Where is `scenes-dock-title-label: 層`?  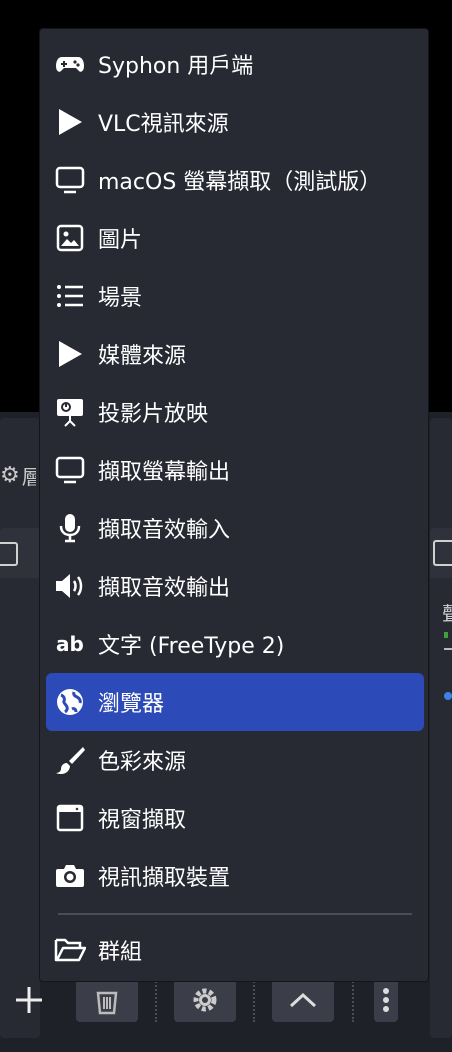
scenes-dock-title-label: 層 is located at coordinates (28, 476).